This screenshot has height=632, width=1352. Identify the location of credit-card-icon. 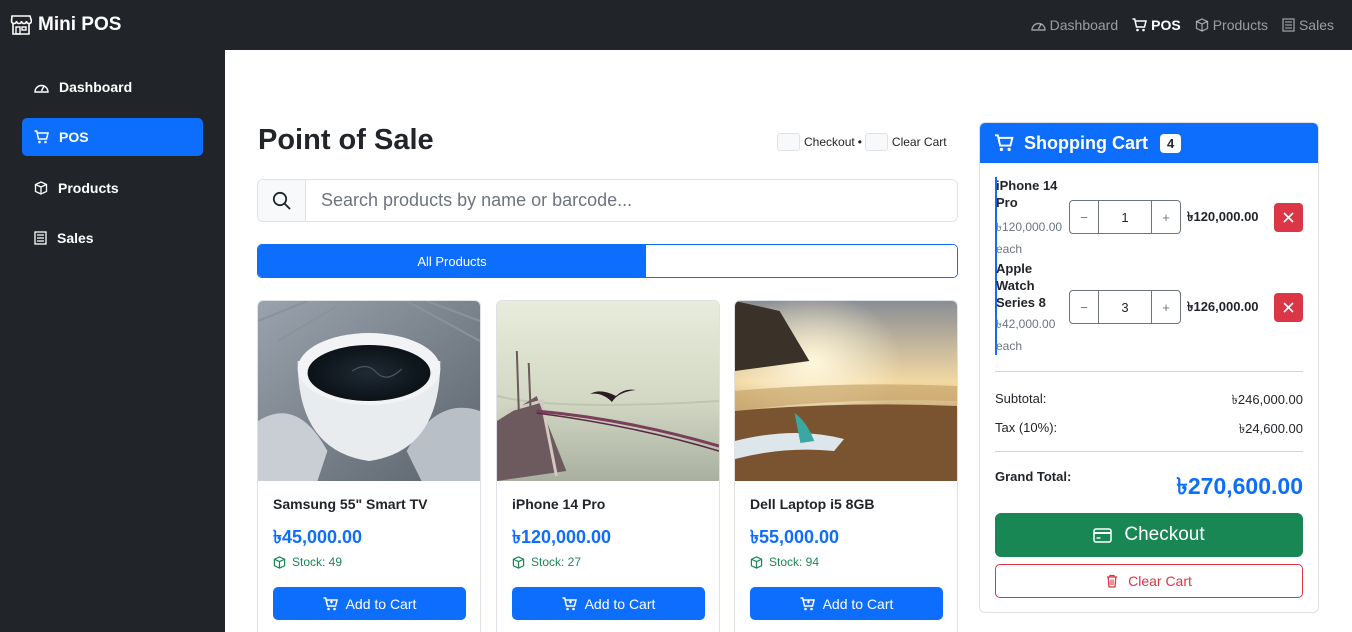
(1103, 535).